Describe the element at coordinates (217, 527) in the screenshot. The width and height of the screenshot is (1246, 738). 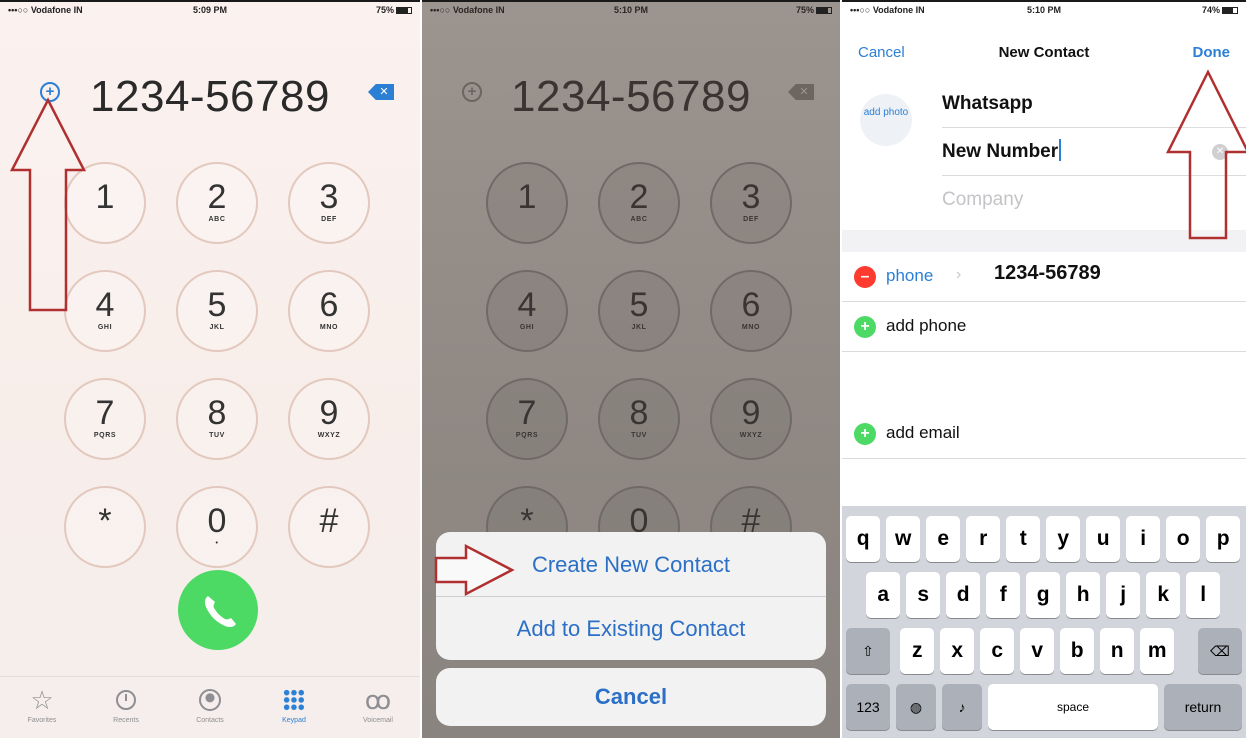
I see `dial-key-0: 0 •` at that location.